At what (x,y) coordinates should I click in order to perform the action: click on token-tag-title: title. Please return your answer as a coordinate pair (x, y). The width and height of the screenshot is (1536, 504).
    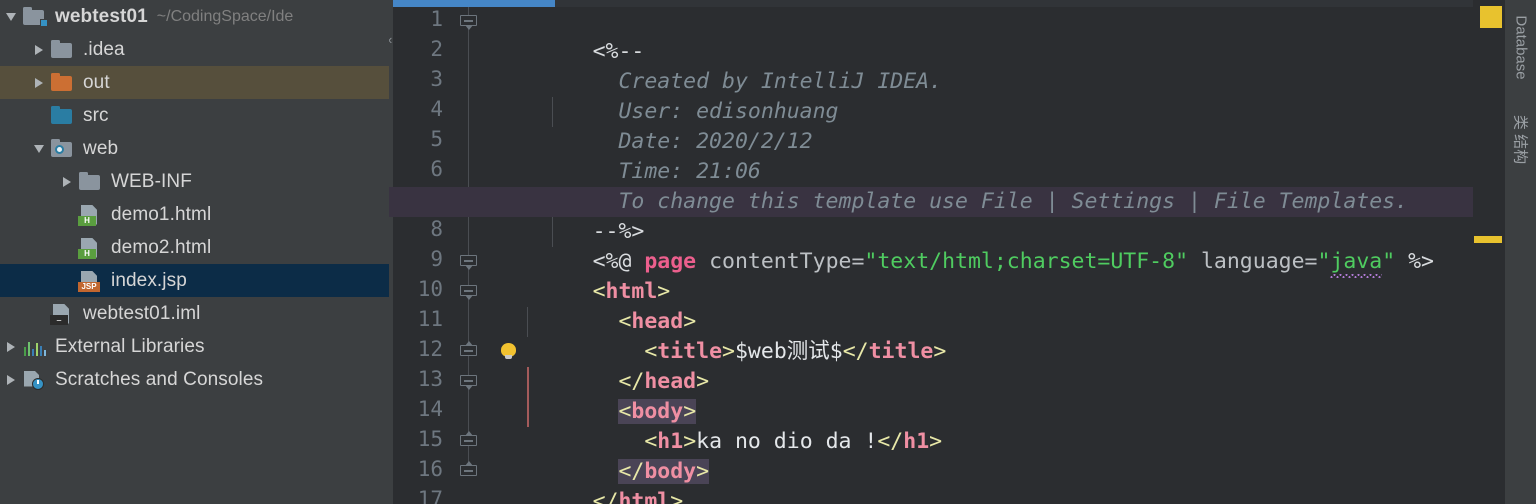
    Looking at the image, I should click on (901, 351).